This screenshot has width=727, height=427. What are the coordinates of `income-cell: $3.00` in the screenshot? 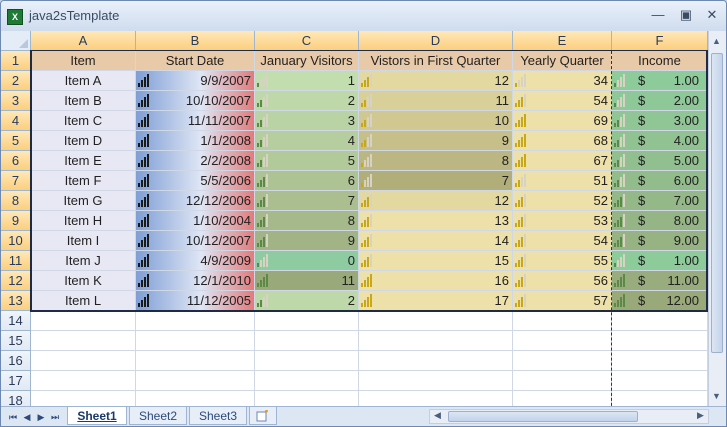 It's located at (660, 121).